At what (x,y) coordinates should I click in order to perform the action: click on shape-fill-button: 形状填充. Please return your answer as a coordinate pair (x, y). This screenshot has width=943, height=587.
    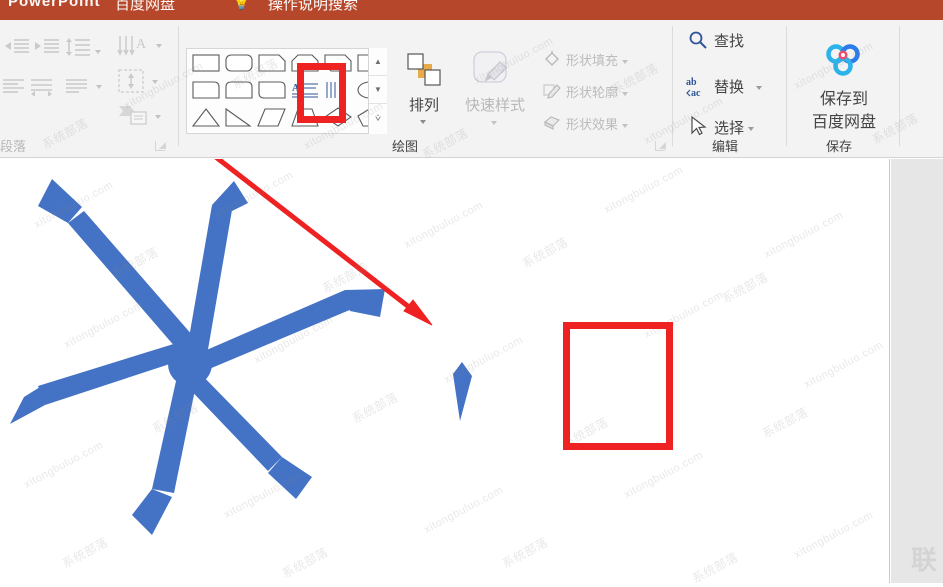
    Looking at the image, I should click on (597, 59).